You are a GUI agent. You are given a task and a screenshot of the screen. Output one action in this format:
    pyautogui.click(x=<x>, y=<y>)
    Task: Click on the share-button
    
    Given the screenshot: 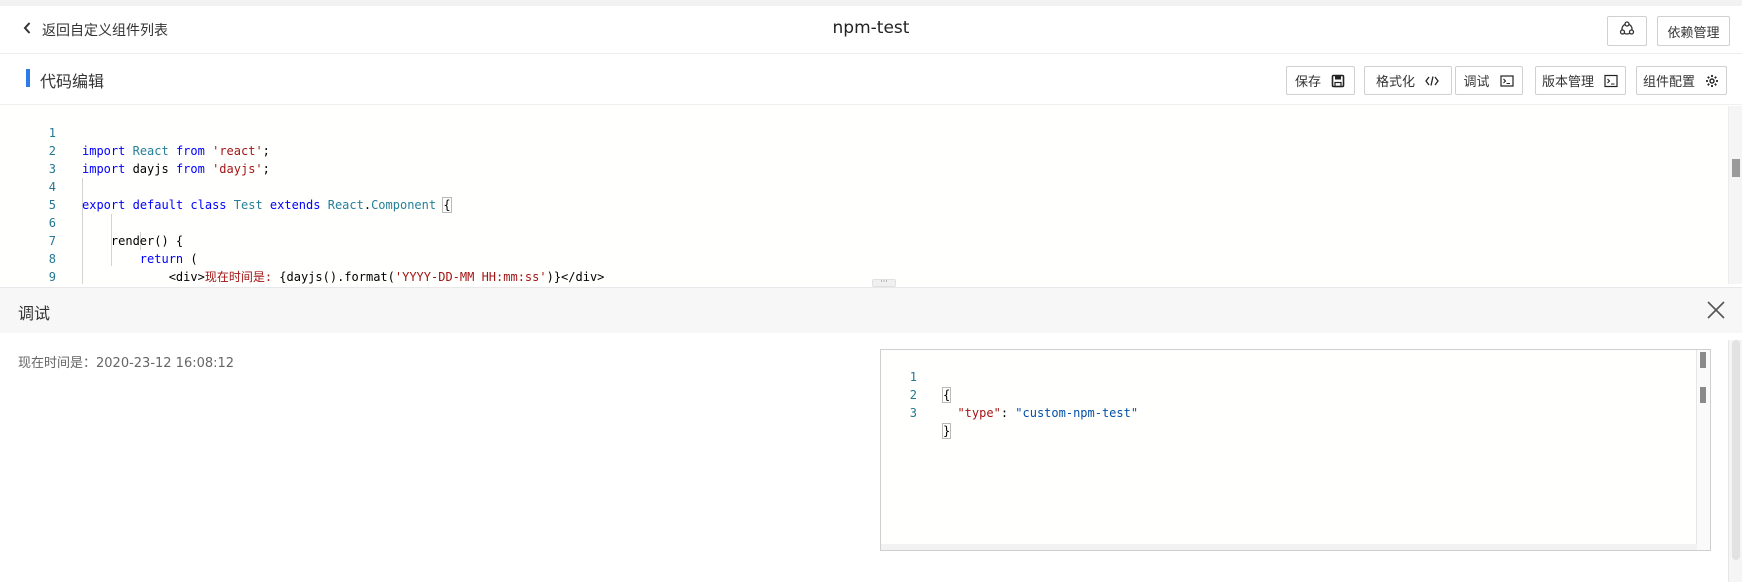 What is the action you would take?
    pyautogui.click(x=1627, y=31)
    